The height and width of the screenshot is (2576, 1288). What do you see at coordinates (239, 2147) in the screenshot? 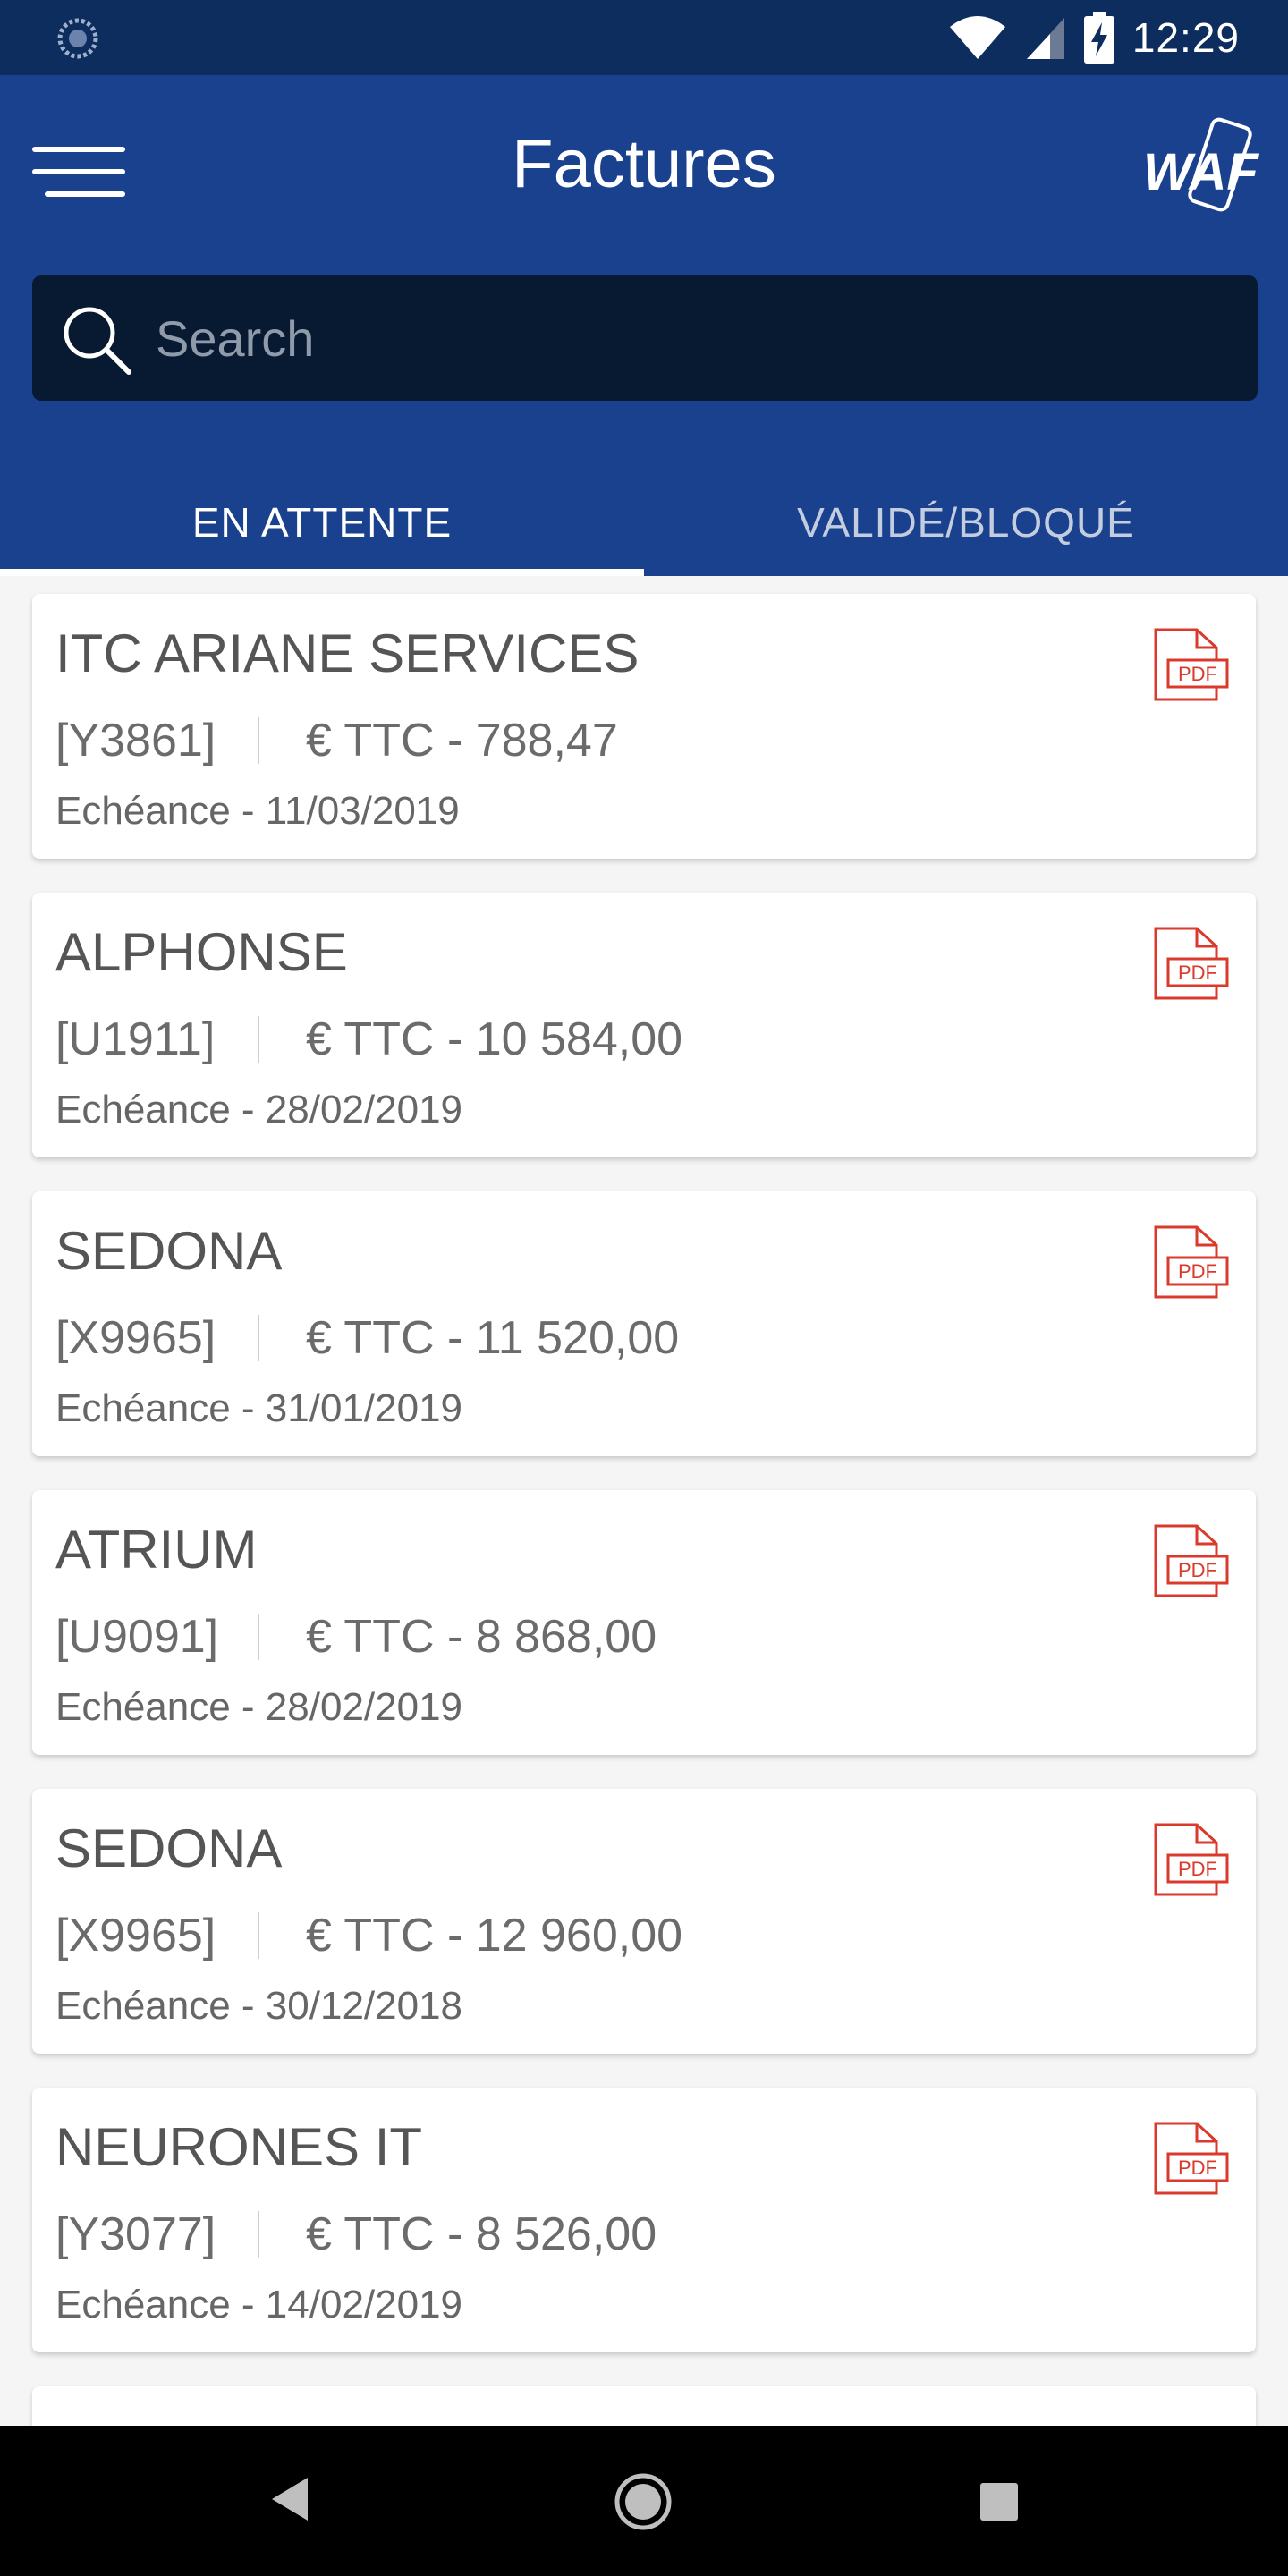
I see `invoice-client-name: NEURONES IT` at bounding box center [239, 2147].